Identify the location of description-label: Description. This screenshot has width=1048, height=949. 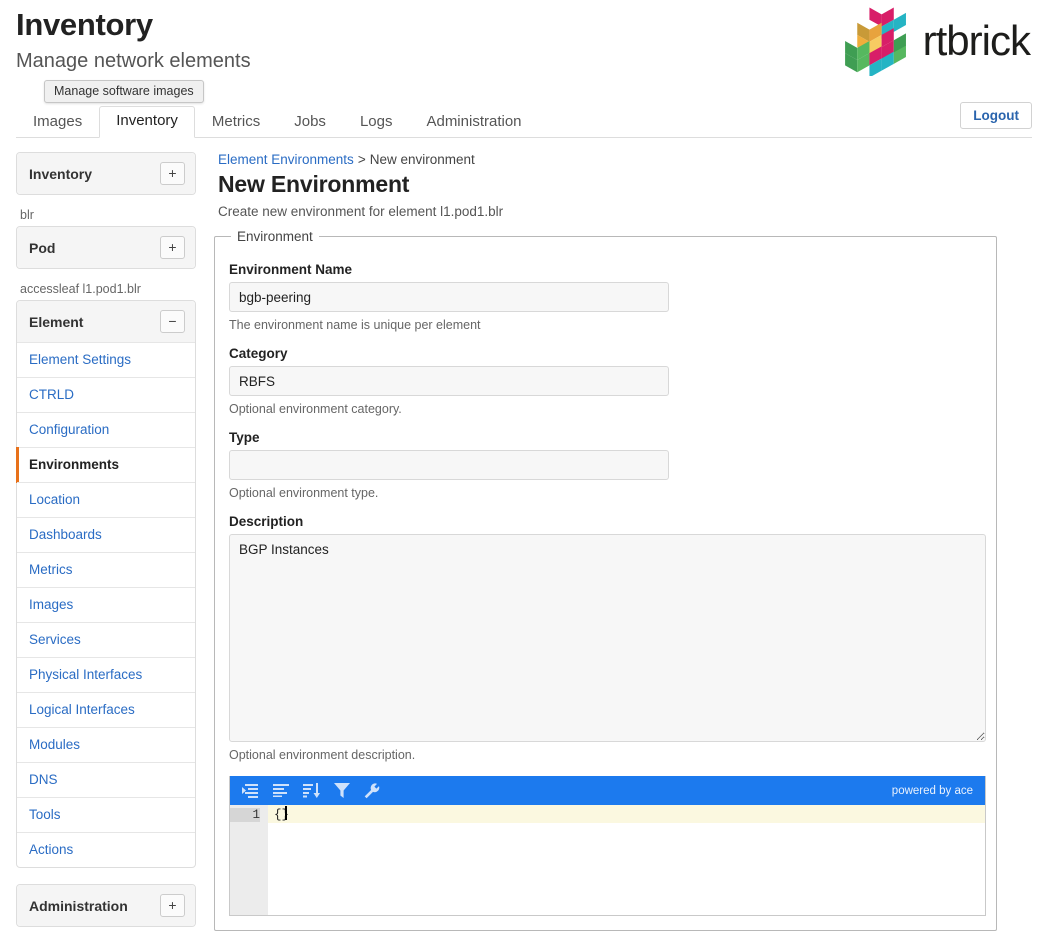
(266, 521).